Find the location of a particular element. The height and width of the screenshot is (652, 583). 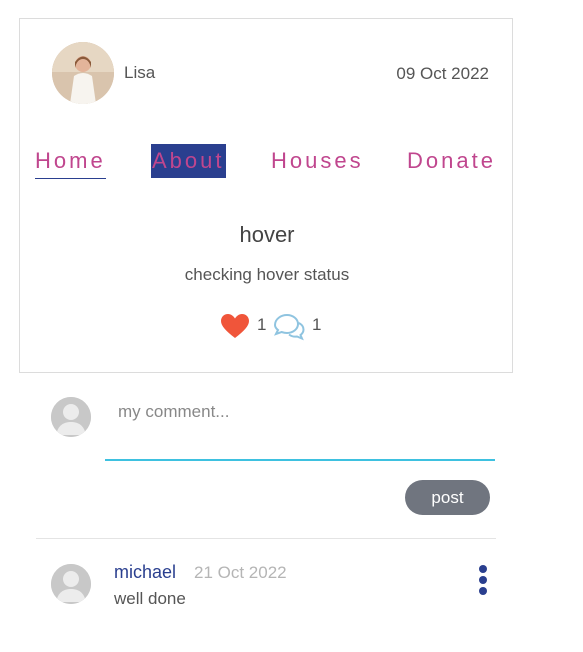

nav-about: About is located at coordinates (188, 161).